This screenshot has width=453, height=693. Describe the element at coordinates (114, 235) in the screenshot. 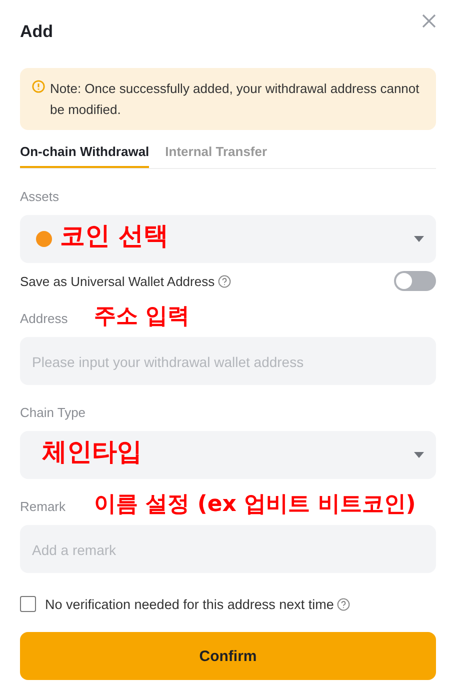

I see `annotation-text: 코인 선택` at that location.